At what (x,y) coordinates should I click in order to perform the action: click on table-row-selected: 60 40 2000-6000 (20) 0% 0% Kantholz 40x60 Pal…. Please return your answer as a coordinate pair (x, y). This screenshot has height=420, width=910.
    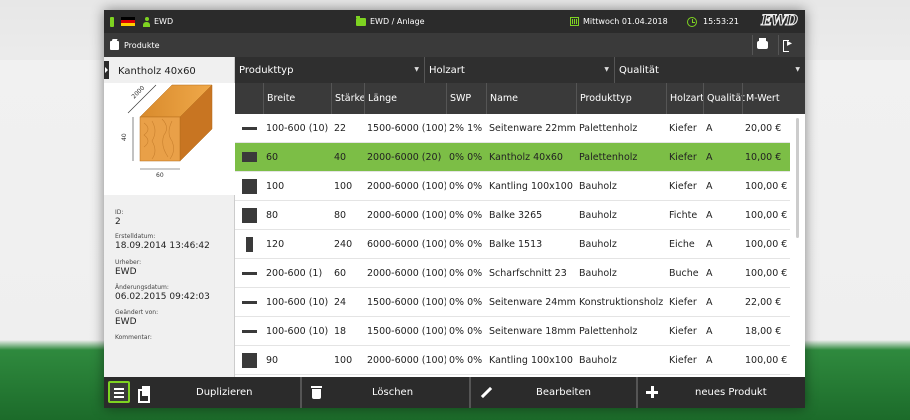
    Looking at the image, I should click on (520, 157).